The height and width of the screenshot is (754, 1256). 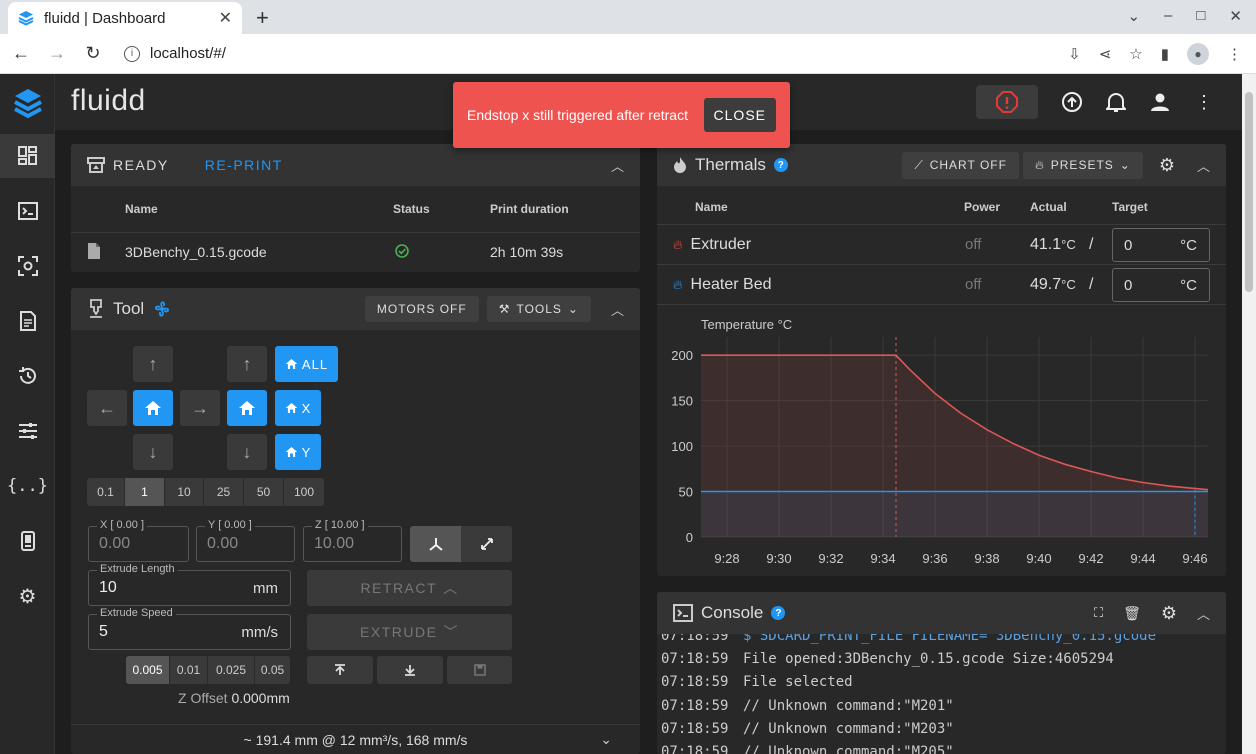 I want to click on position-x-field: X [ 0.00 ] 0.00, so click(x=138, y=540).